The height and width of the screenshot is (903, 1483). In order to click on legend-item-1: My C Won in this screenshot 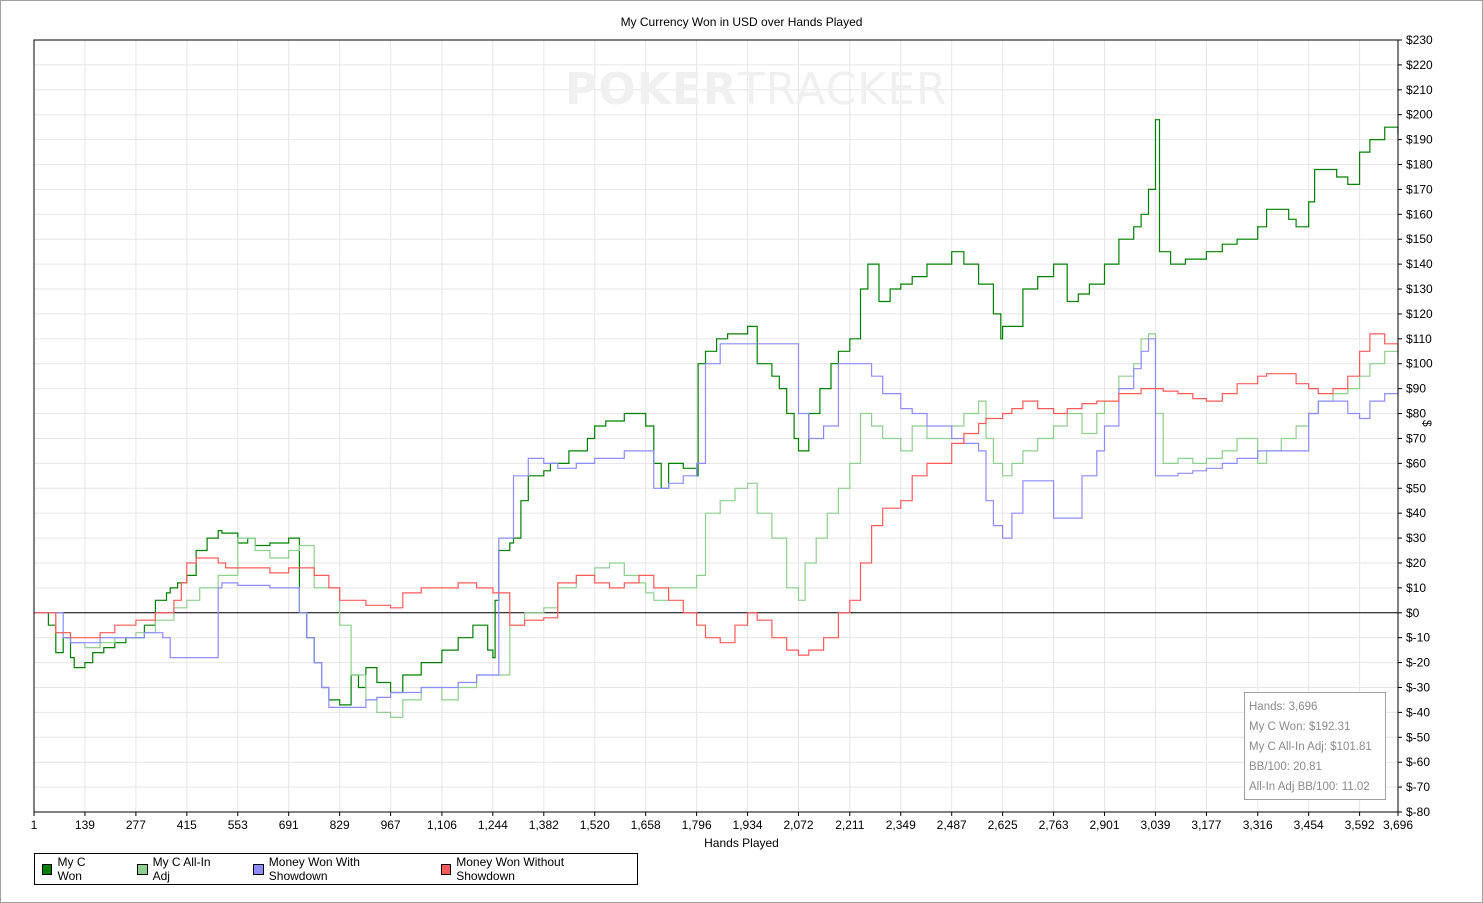, I will do `click(76, 869)`.